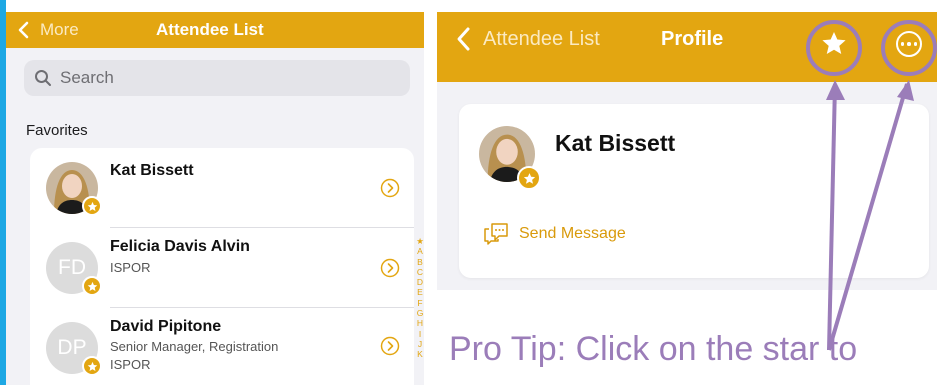 Image resolution: width=937 pixels, height=385 pixels. Describe the element at coordinates (87, 77) in the screenshot. I see `search-placeholder: Search` at that location.